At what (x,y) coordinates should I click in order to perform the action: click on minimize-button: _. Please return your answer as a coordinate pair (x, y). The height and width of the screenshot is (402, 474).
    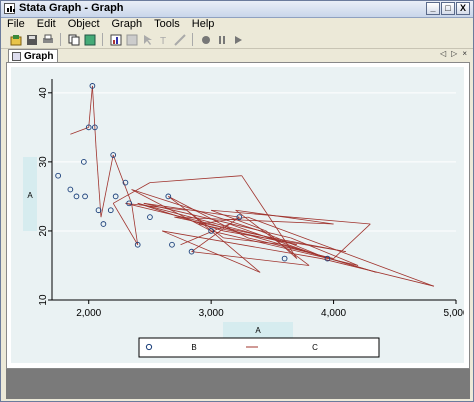
    Looking at the image, I should click on (433, 8).